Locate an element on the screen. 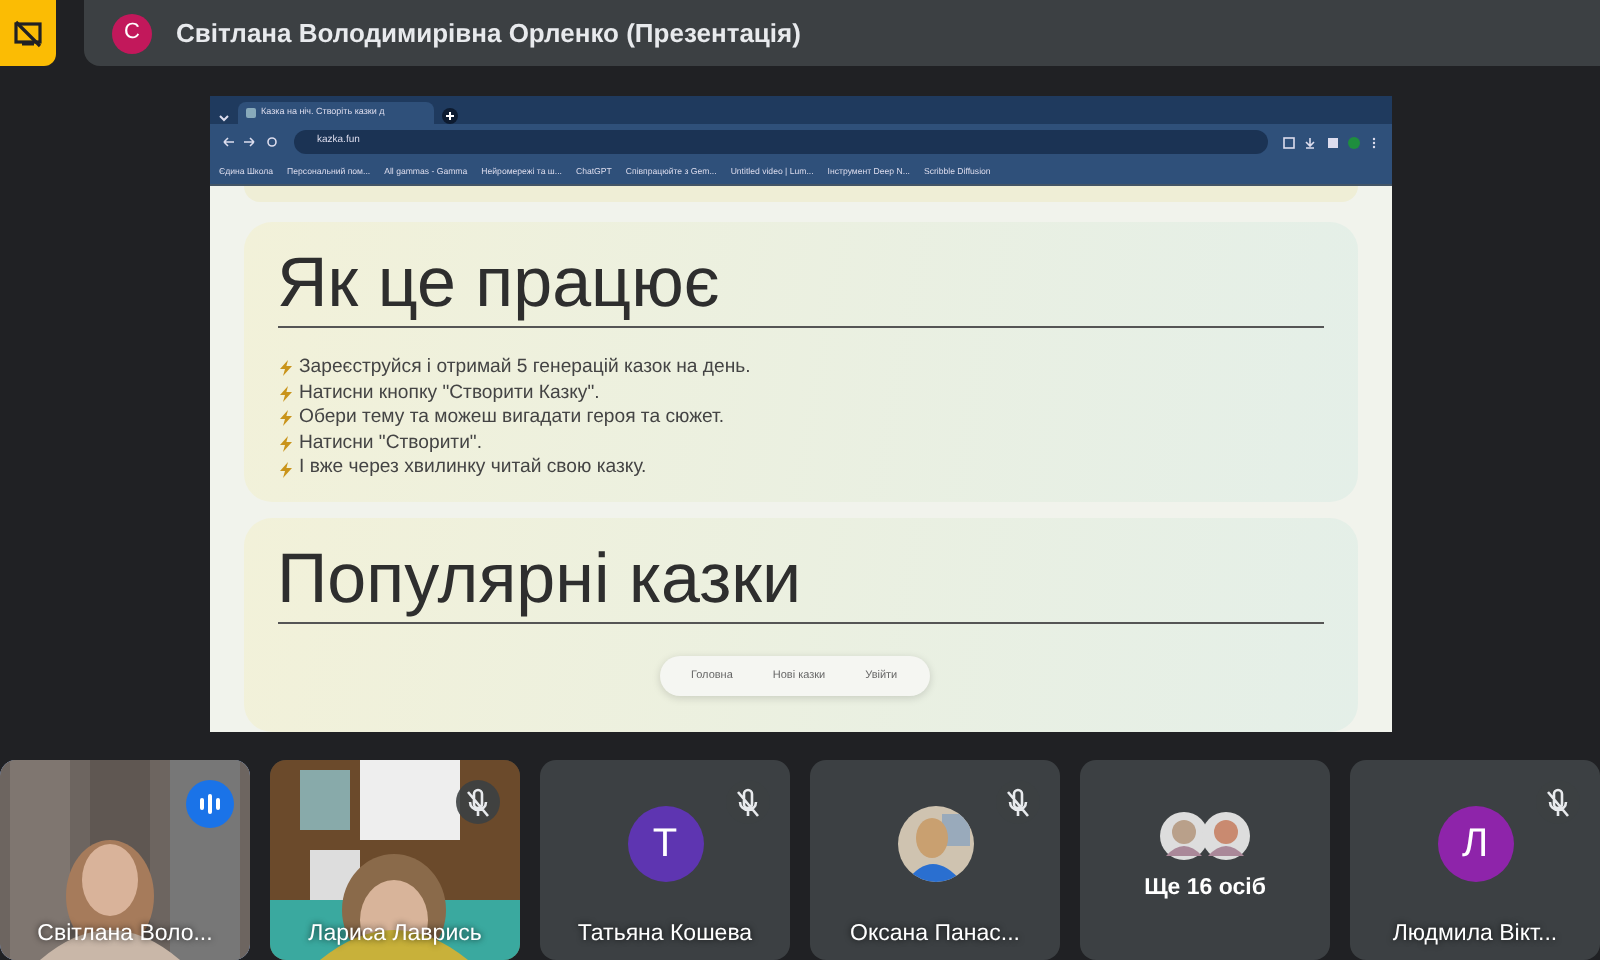 The height and width of the screenshot is (960, 1600). avatar: Т is located at coordinates (665, 844).